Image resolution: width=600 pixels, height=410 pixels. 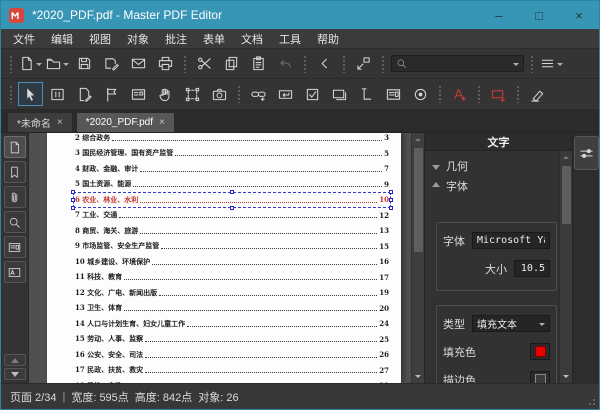 What do you see at coordinates (566, 376) in the screenshot?
I see `panel-scroll-down-button` at bounding box center [566, 376].